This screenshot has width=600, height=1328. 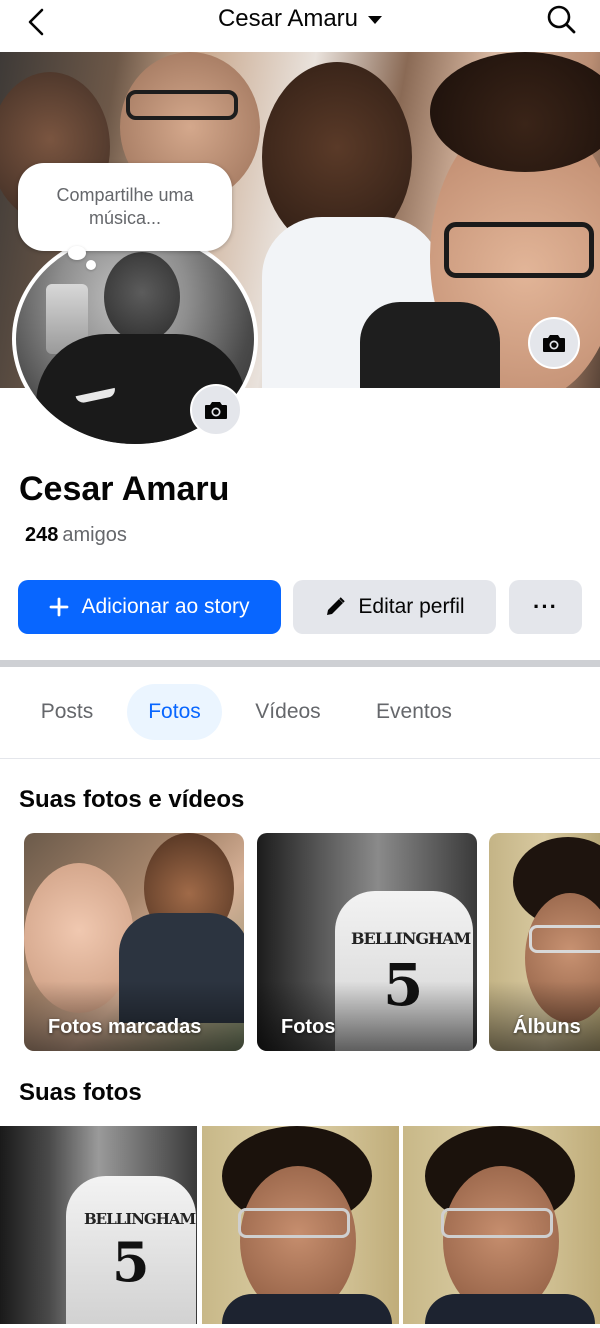 I want to click on album-card-tagged: Fotos marcadas, so click(x=134, y=942).